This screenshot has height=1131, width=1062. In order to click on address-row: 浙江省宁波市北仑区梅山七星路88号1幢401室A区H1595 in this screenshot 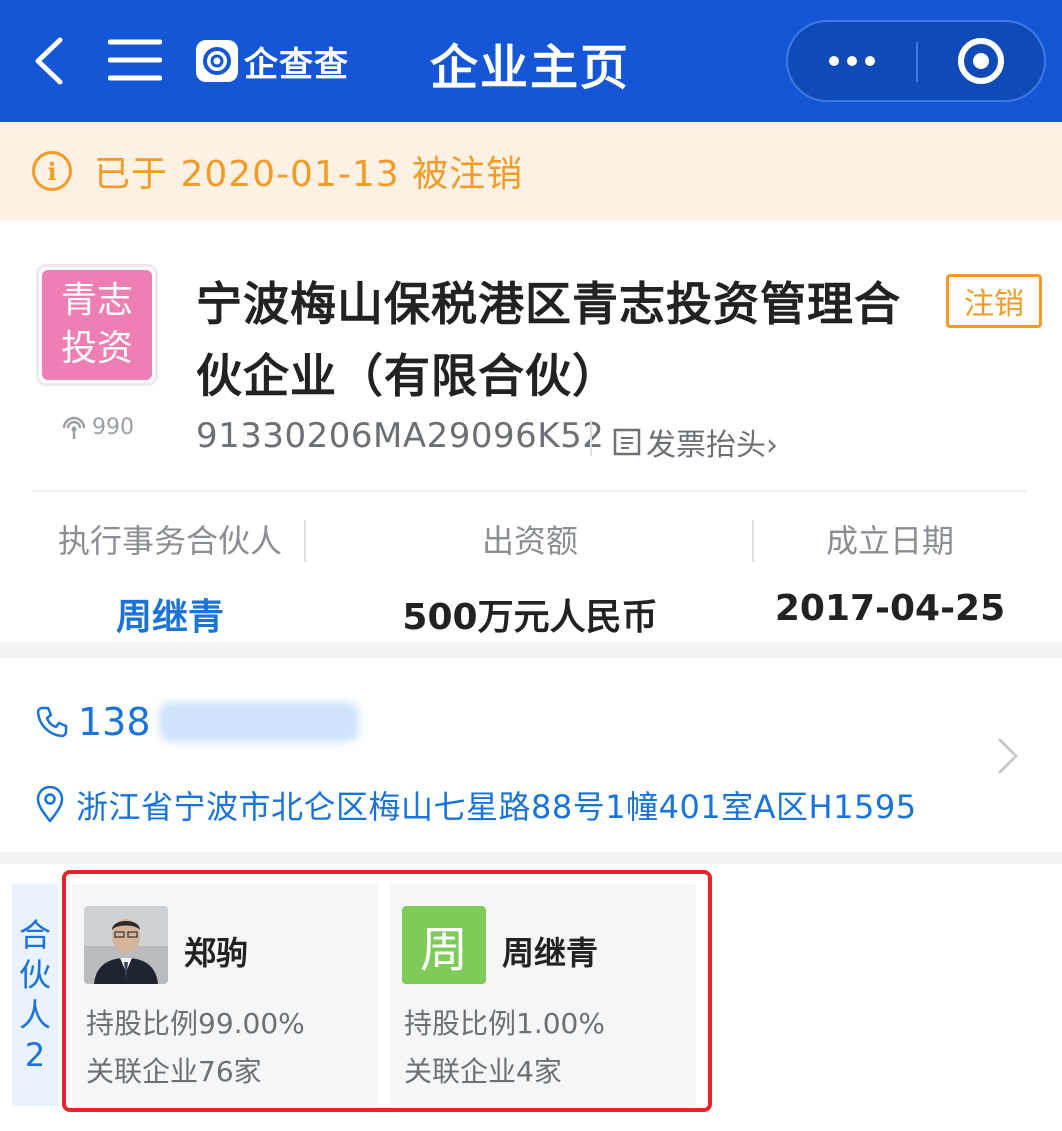, I will do `click(475, 805)`.